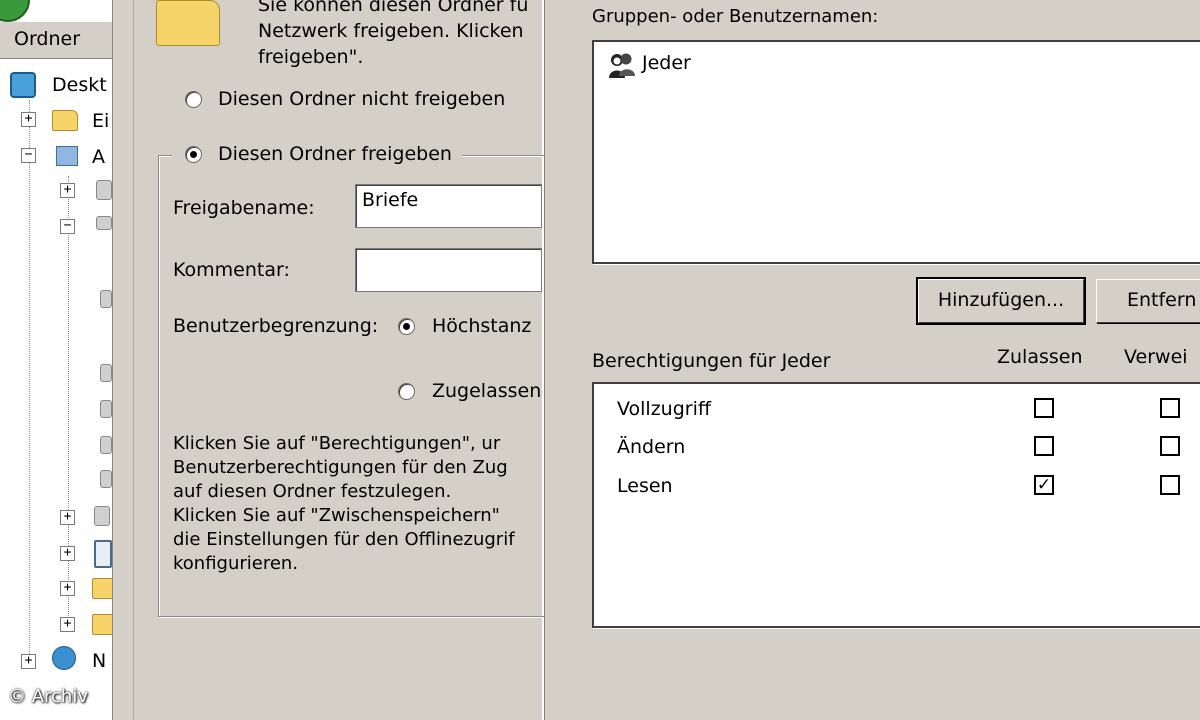 This screenshot has width=1200, height=720. What do you see at coordinates (64, 658) in the screenshot?
I see `network-icon` at bounding box center [64, 658].